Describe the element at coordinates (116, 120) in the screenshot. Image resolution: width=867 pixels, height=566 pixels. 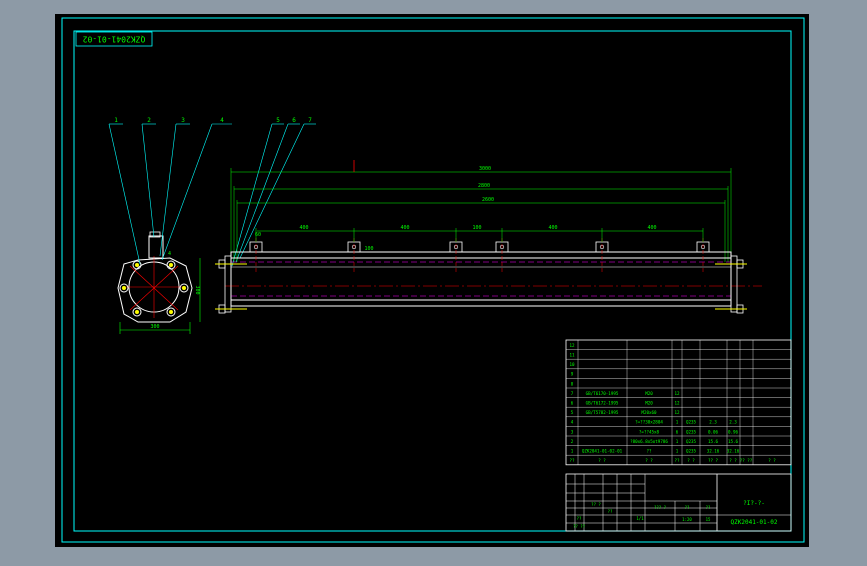
I see `balloon-number: 1` at that location.